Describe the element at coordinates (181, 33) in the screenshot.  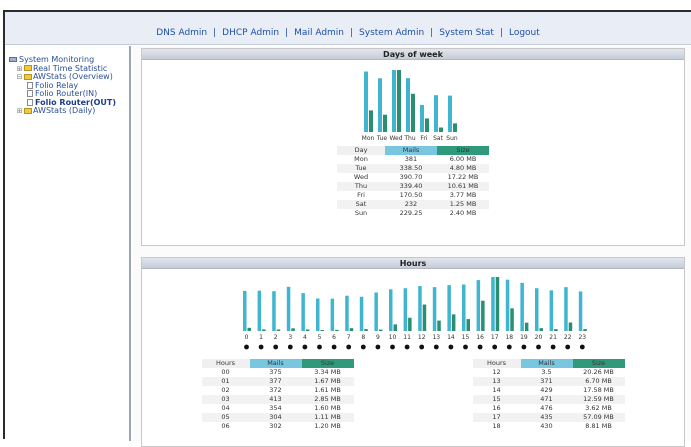
I see `nav-link-dns-admin: DNS Admin` at that location.